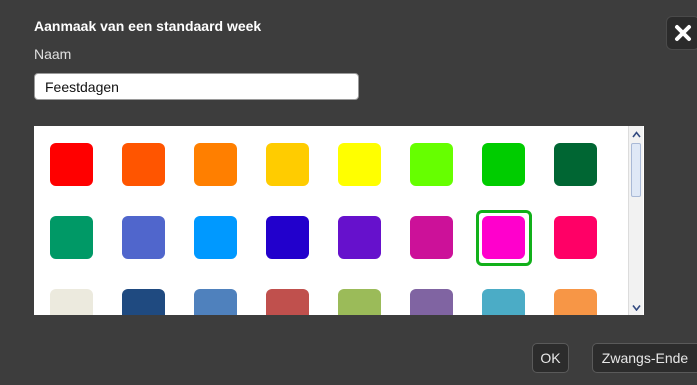 The height and width of the screenshot is (385, 697). What do you see at coordinates (148, 26) in the screenshot?
I see `dialog-title: Aanmaak van een standaard week` at bounding box center [148, 26].